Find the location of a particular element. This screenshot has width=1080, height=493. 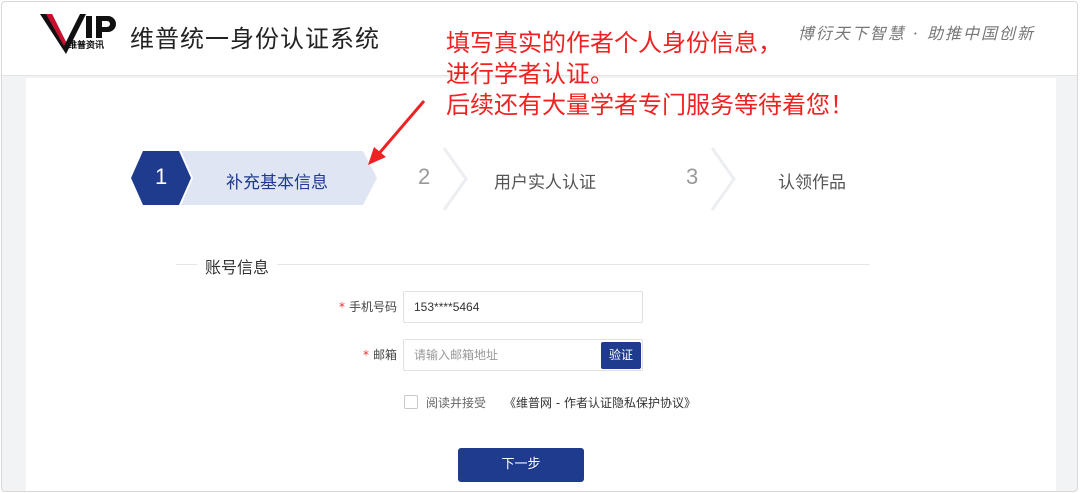

phone-field: 153****5464 is located at coordinates (523, 307).